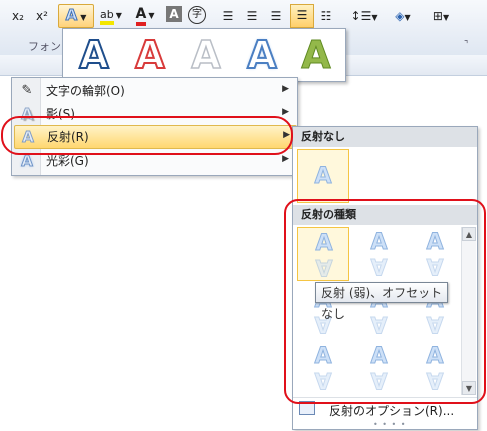 The image size is (487, 431). I want to click on line-spacing-button: ↕☰▼, so click(364, 16).